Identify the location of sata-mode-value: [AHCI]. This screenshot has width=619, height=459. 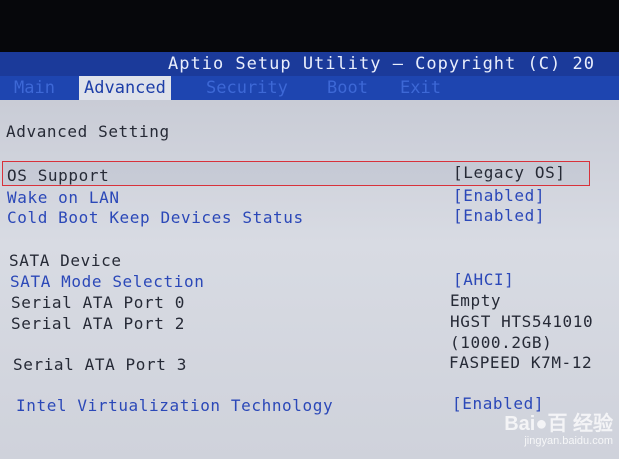
(483, 279).